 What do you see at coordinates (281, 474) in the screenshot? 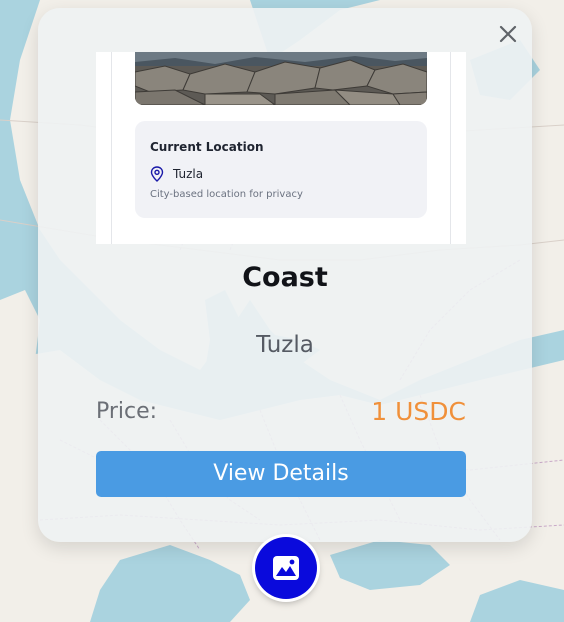
I see `view-details-button: View Details` at bounding box center [281, 474].